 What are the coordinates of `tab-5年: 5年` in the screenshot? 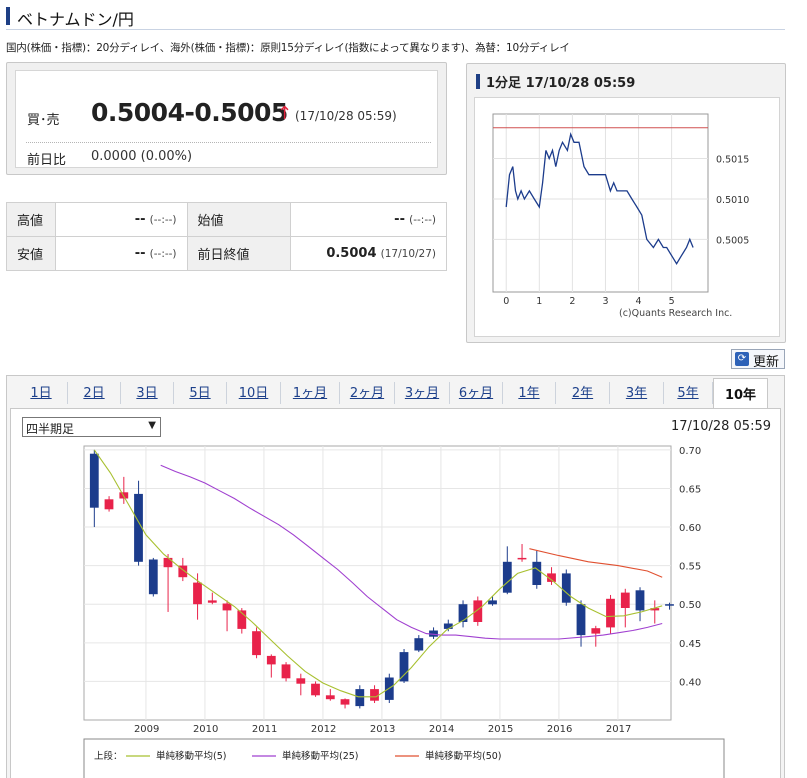 It's located at (688, 393).